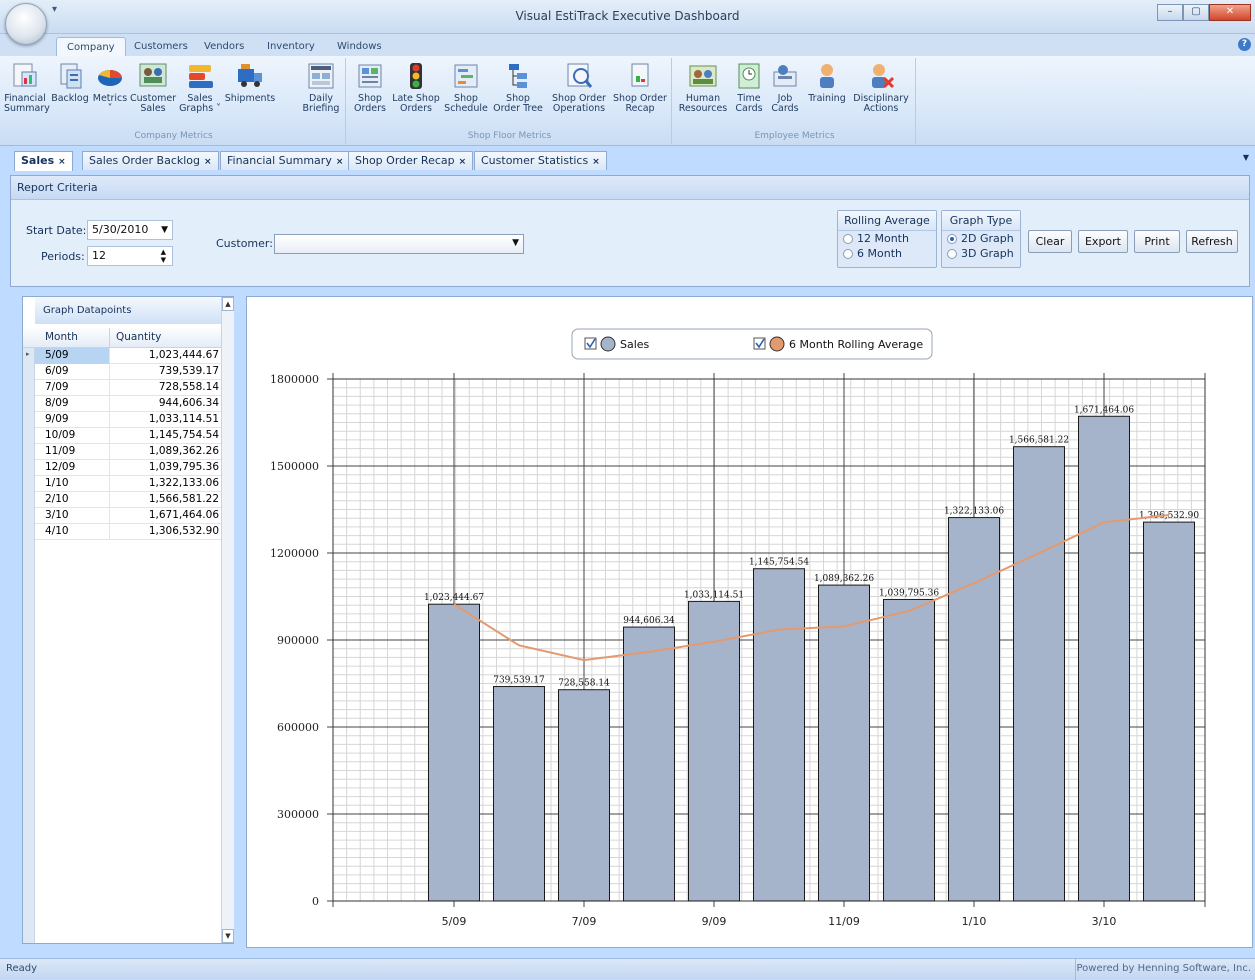 The image size is (1255, 980). What do you see at coordinates (72, 372) in the screenshot?
I see `month-cell: 6/09` at bounding box center [72, 372].